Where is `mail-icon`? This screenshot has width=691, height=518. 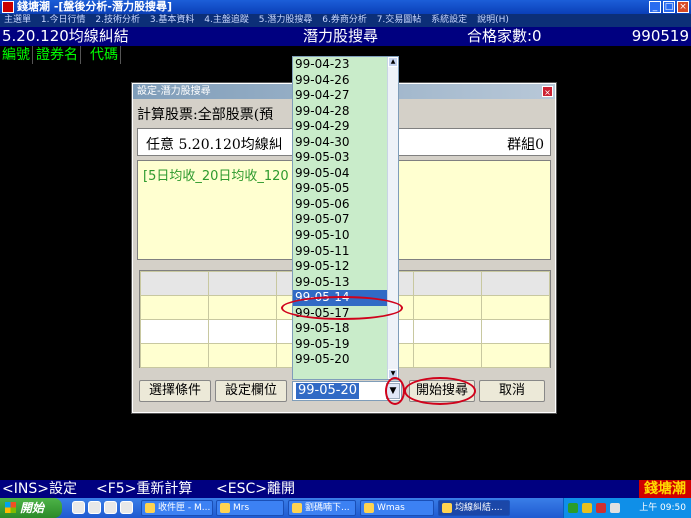 mail-icon is located at coordinates (150, 508).